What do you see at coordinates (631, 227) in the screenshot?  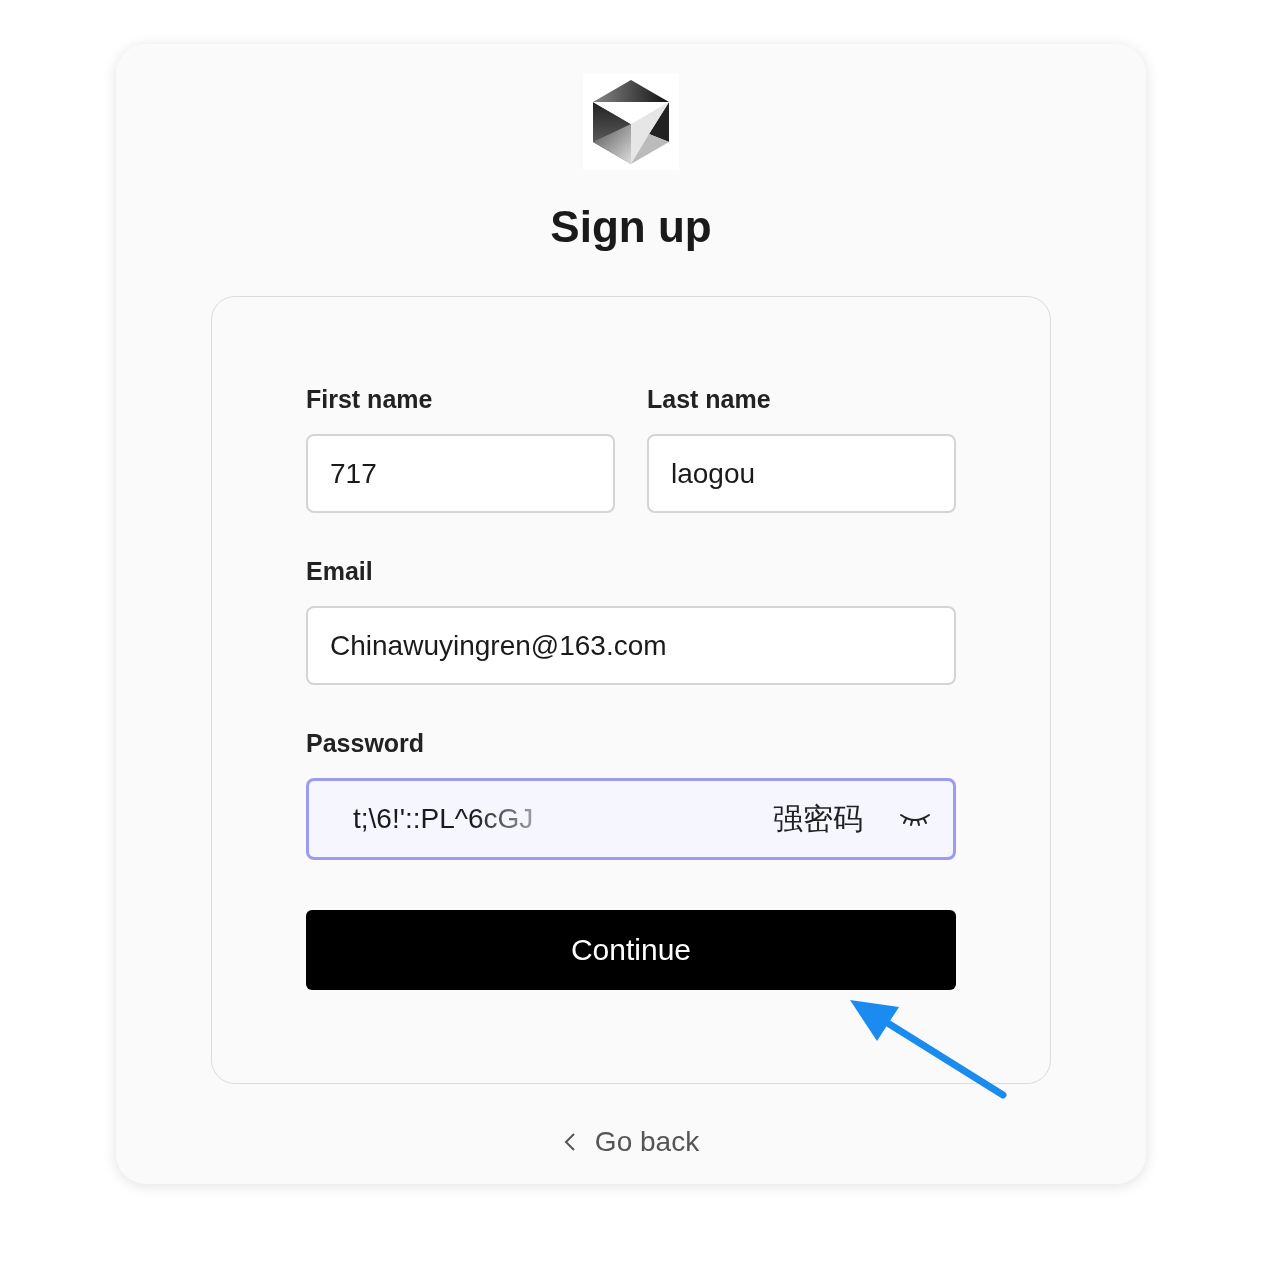 I see `page-title: Sign up` at bounding box center [631, 227].